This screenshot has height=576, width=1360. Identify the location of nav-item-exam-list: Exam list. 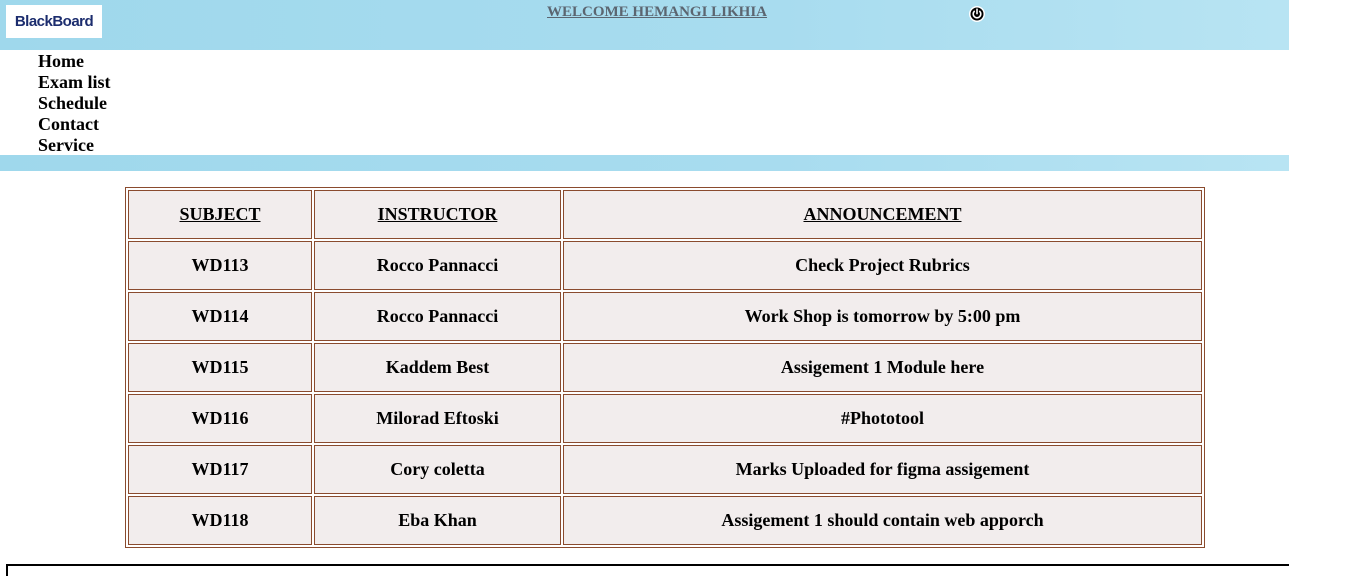
(74, 82).